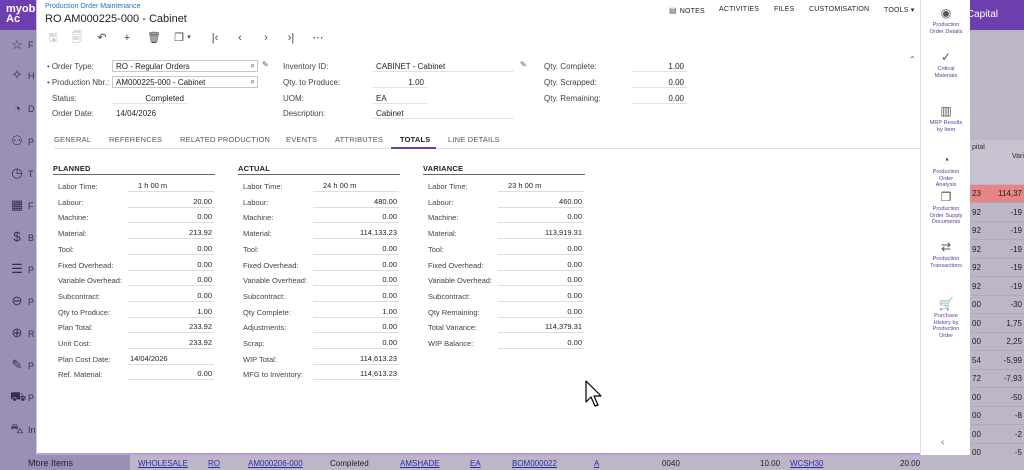 Image resolution: width=1024 pixels, height=470 pixels. Describe the element at coordinates (997, 398) in the screenshot. I see `background-row: 00 -50` at that location.